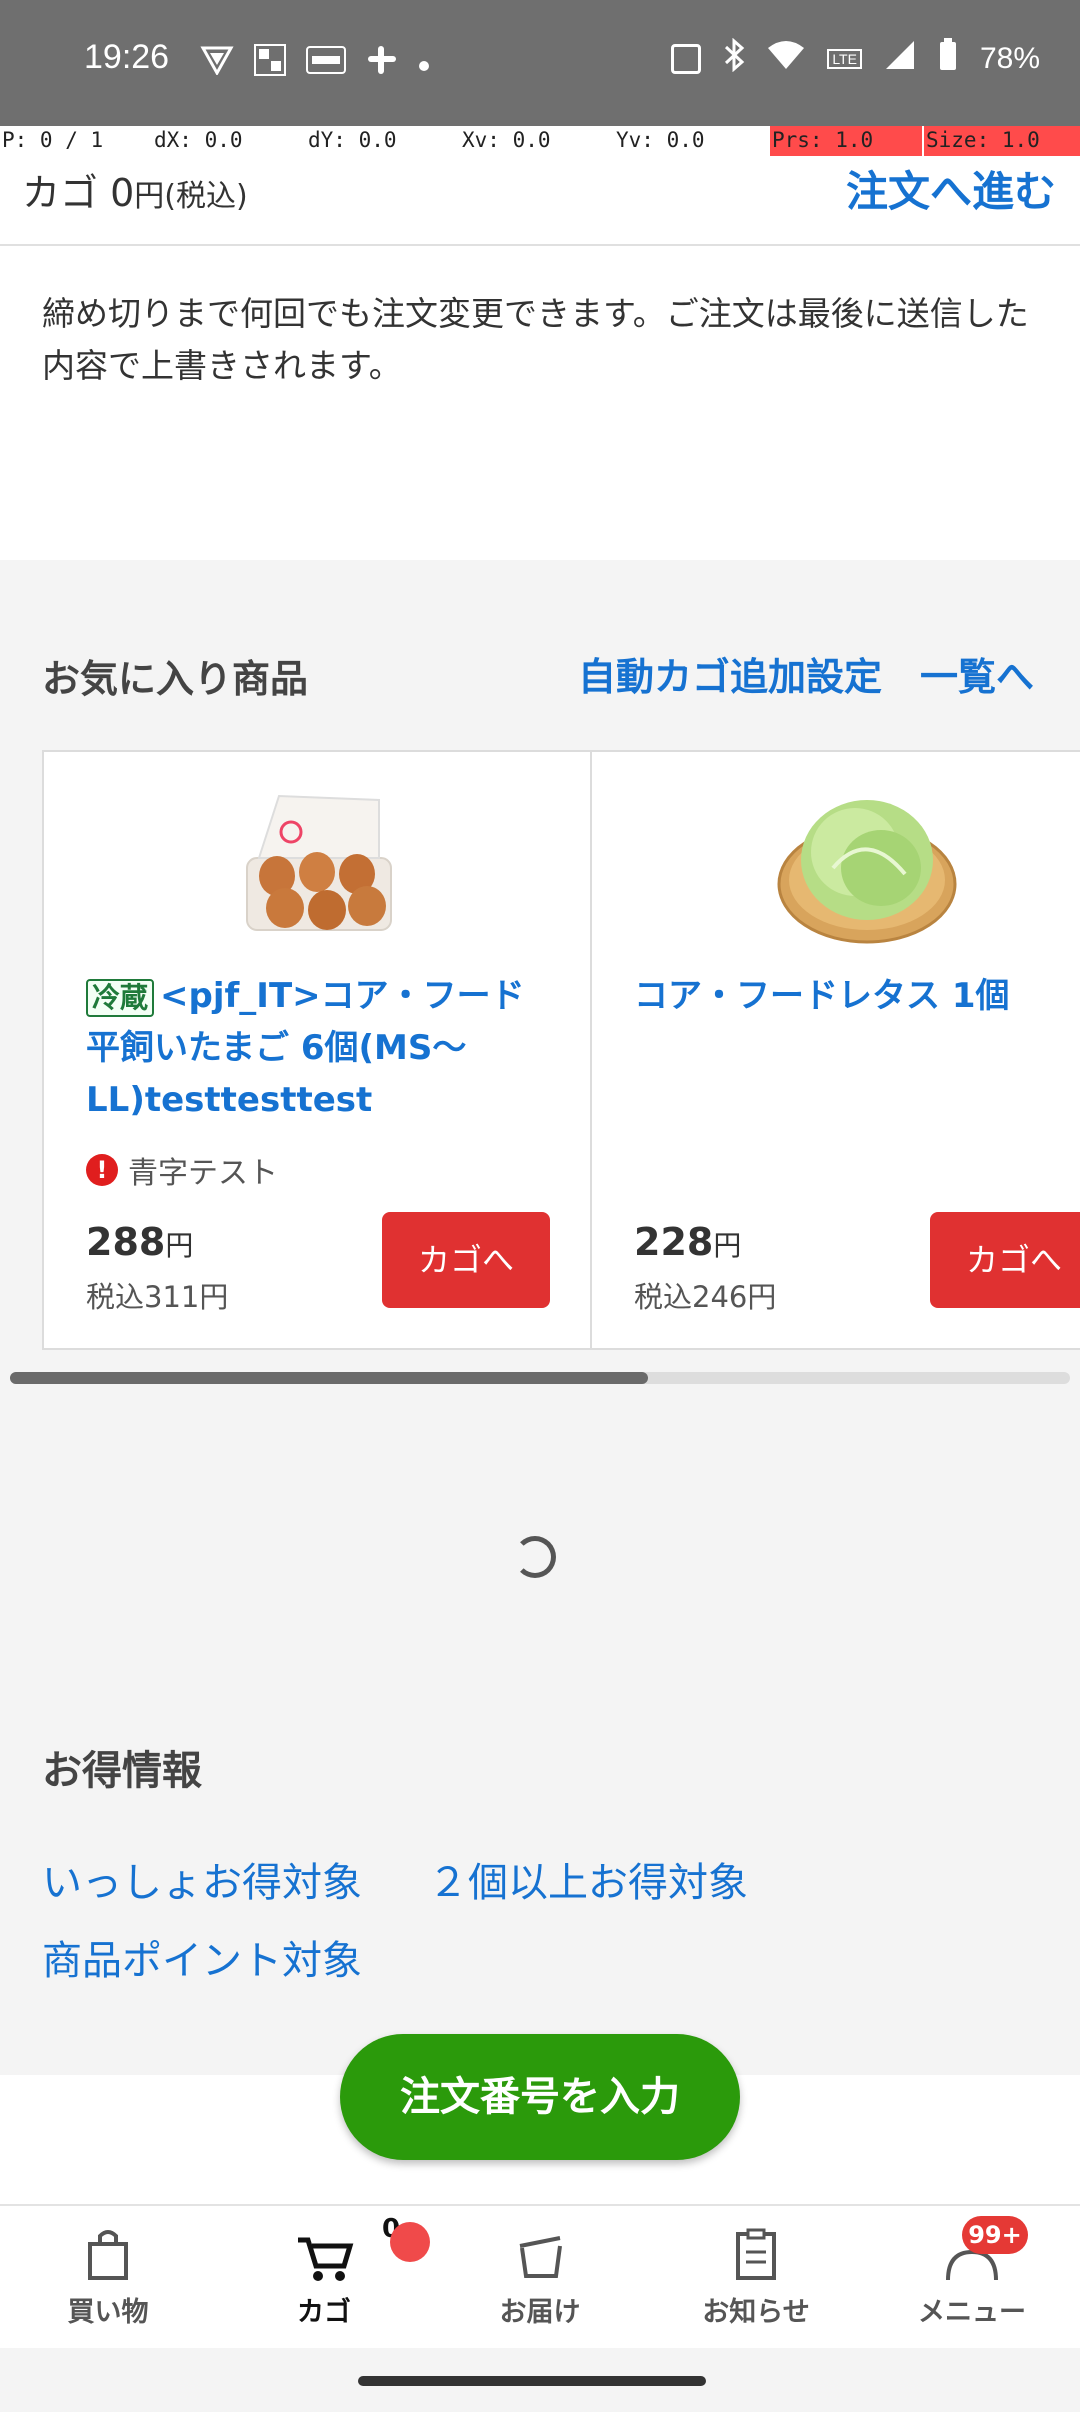  What do you see at coordinates (734, 58) in the screenshot?
I see `bluetooth-icon` at bounding box center [734, 58].